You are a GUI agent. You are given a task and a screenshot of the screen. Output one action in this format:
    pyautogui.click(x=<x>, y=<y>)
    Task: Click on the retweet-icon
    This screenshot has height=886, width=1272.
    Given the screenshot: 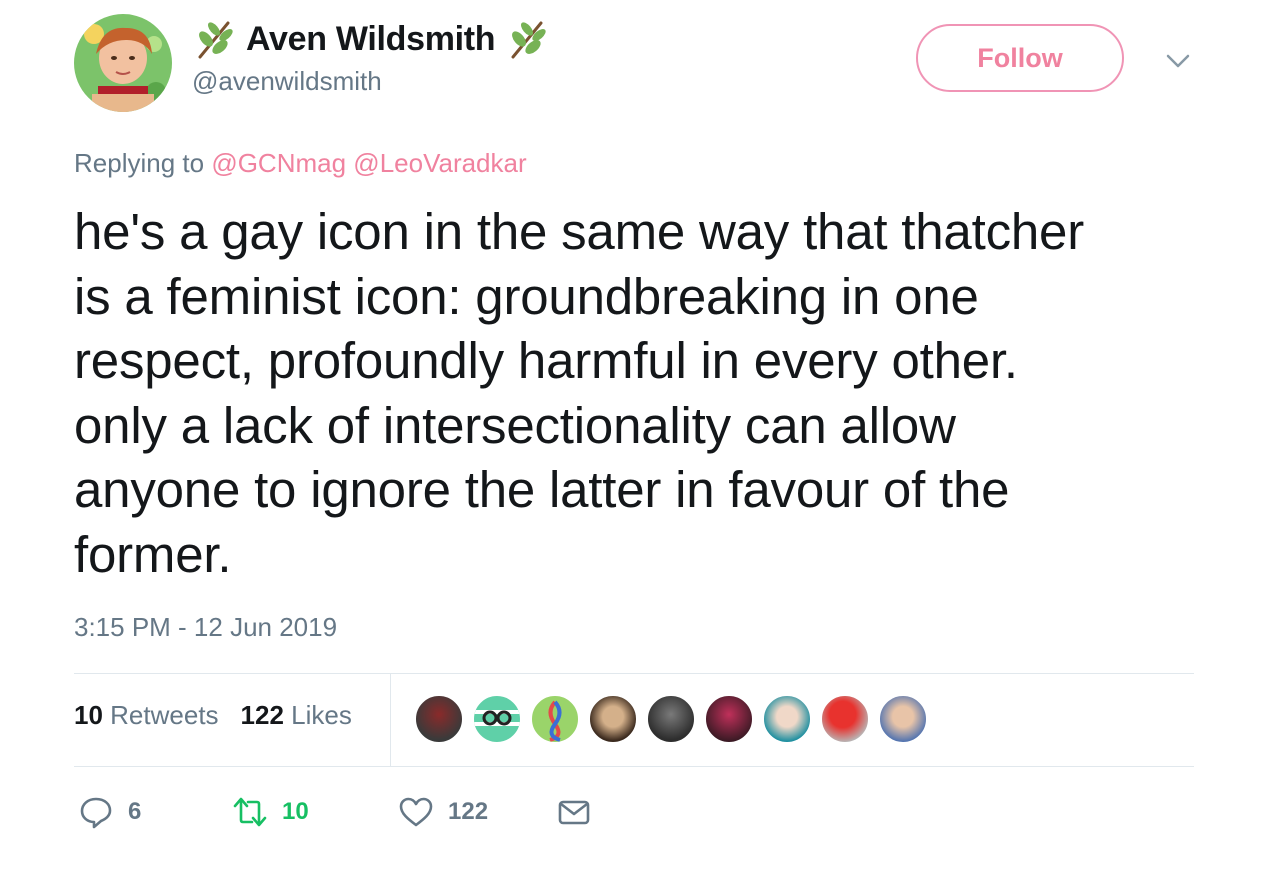 What is the action you would take?
    pyautogui.click(x=250, y=812)
    